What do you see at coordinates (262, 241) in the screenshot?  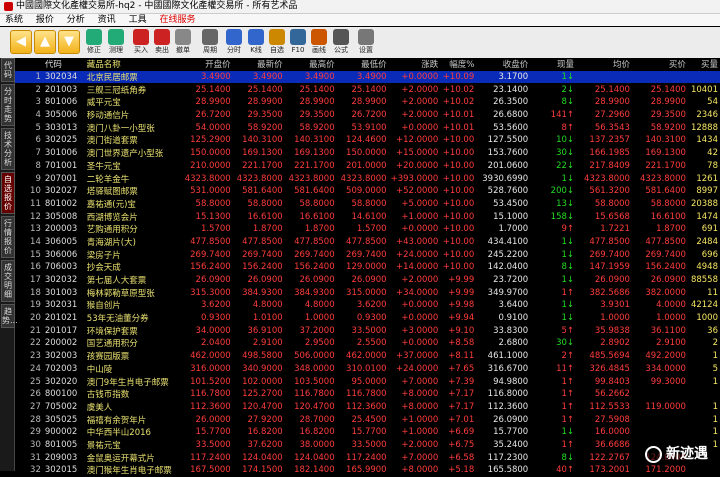 I see `table-cell: 477.8500` at bounding box center [262, 241].